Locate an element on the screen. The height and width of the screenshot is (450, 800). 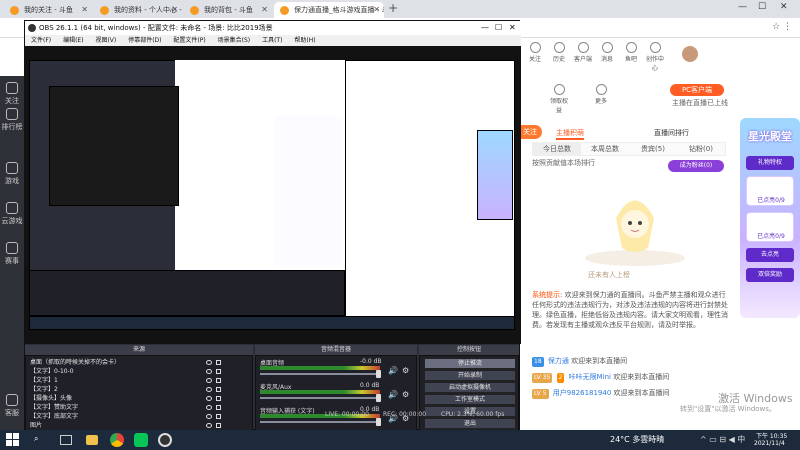
task-view-icon is located at coordinates (66, 440).